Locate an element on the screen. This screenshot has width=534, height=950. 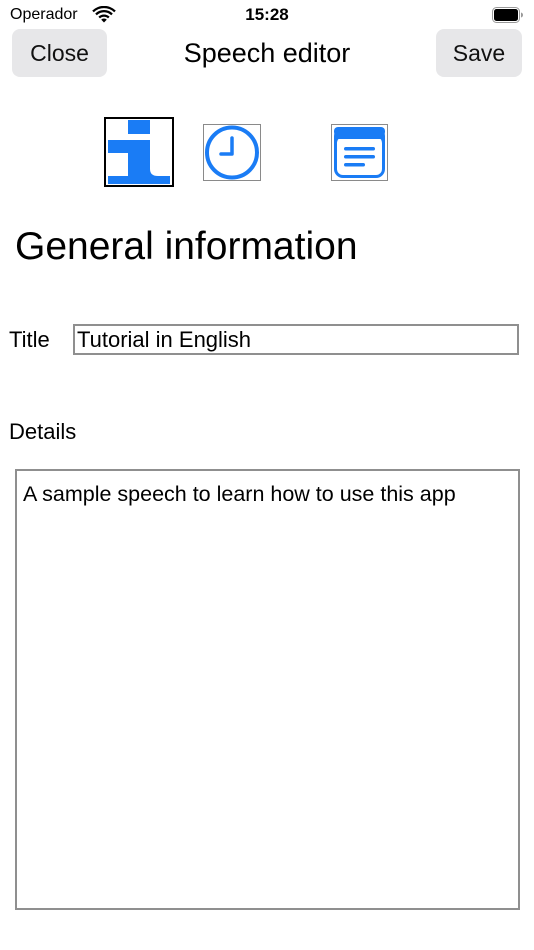
tab-general-information is located at coordinates (139, 152).